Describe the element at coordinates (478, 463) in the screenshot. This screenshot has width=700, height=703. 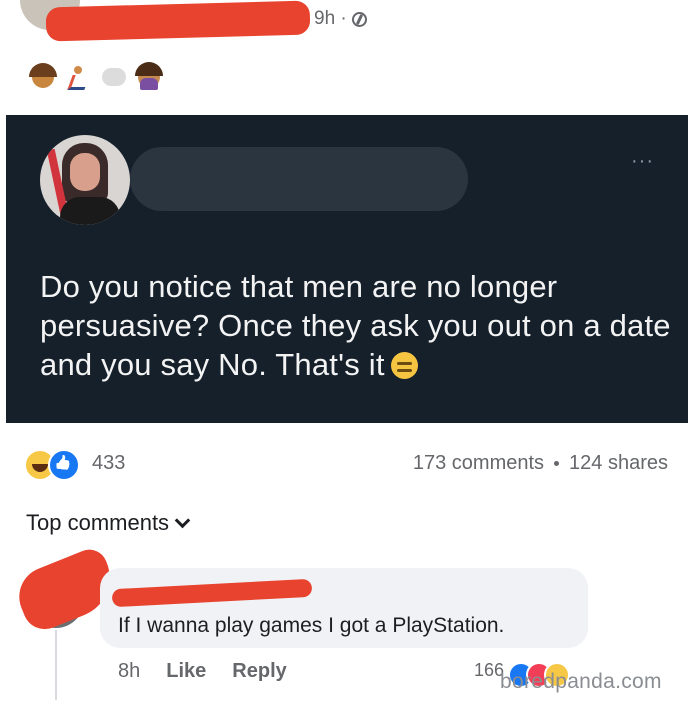
I see `comments-count: 173 comments` at that location.